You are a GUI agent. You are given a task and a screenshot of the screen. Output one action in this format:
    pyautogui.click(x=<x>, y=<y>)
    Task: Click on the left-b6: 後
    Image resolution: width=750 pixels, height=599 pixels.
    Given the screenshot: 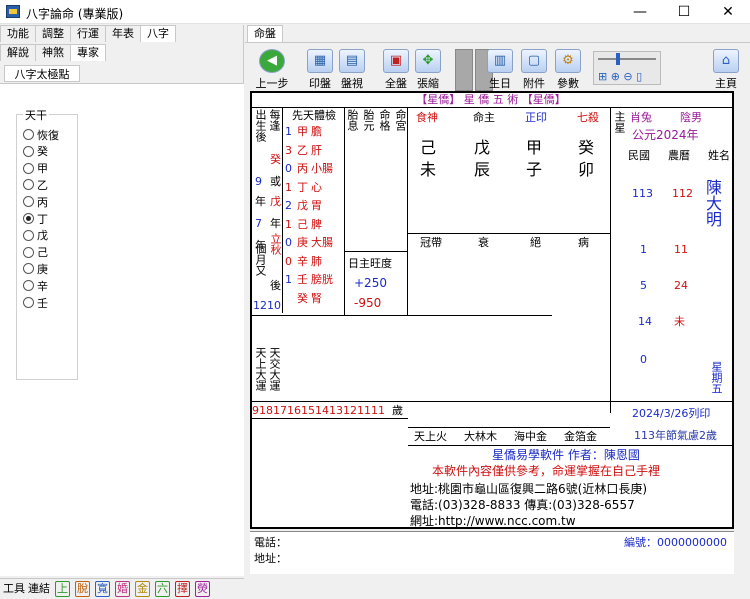 What is the action you would take?
    pyautogui.click(x=275, y=285)
    